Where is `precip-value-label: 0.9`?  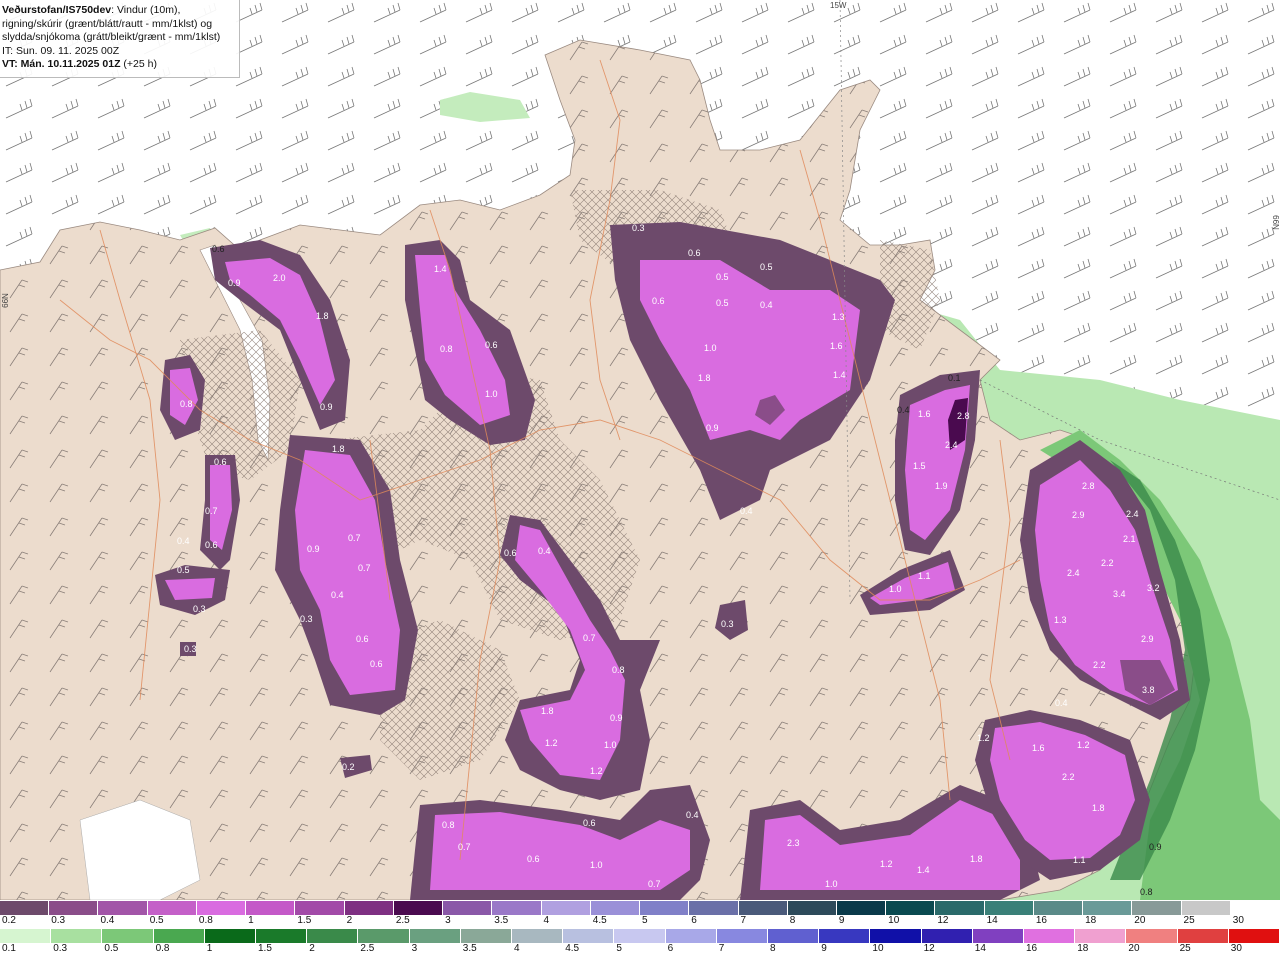 precip-value-label: 0.9 is located at coordinates (616, 718).